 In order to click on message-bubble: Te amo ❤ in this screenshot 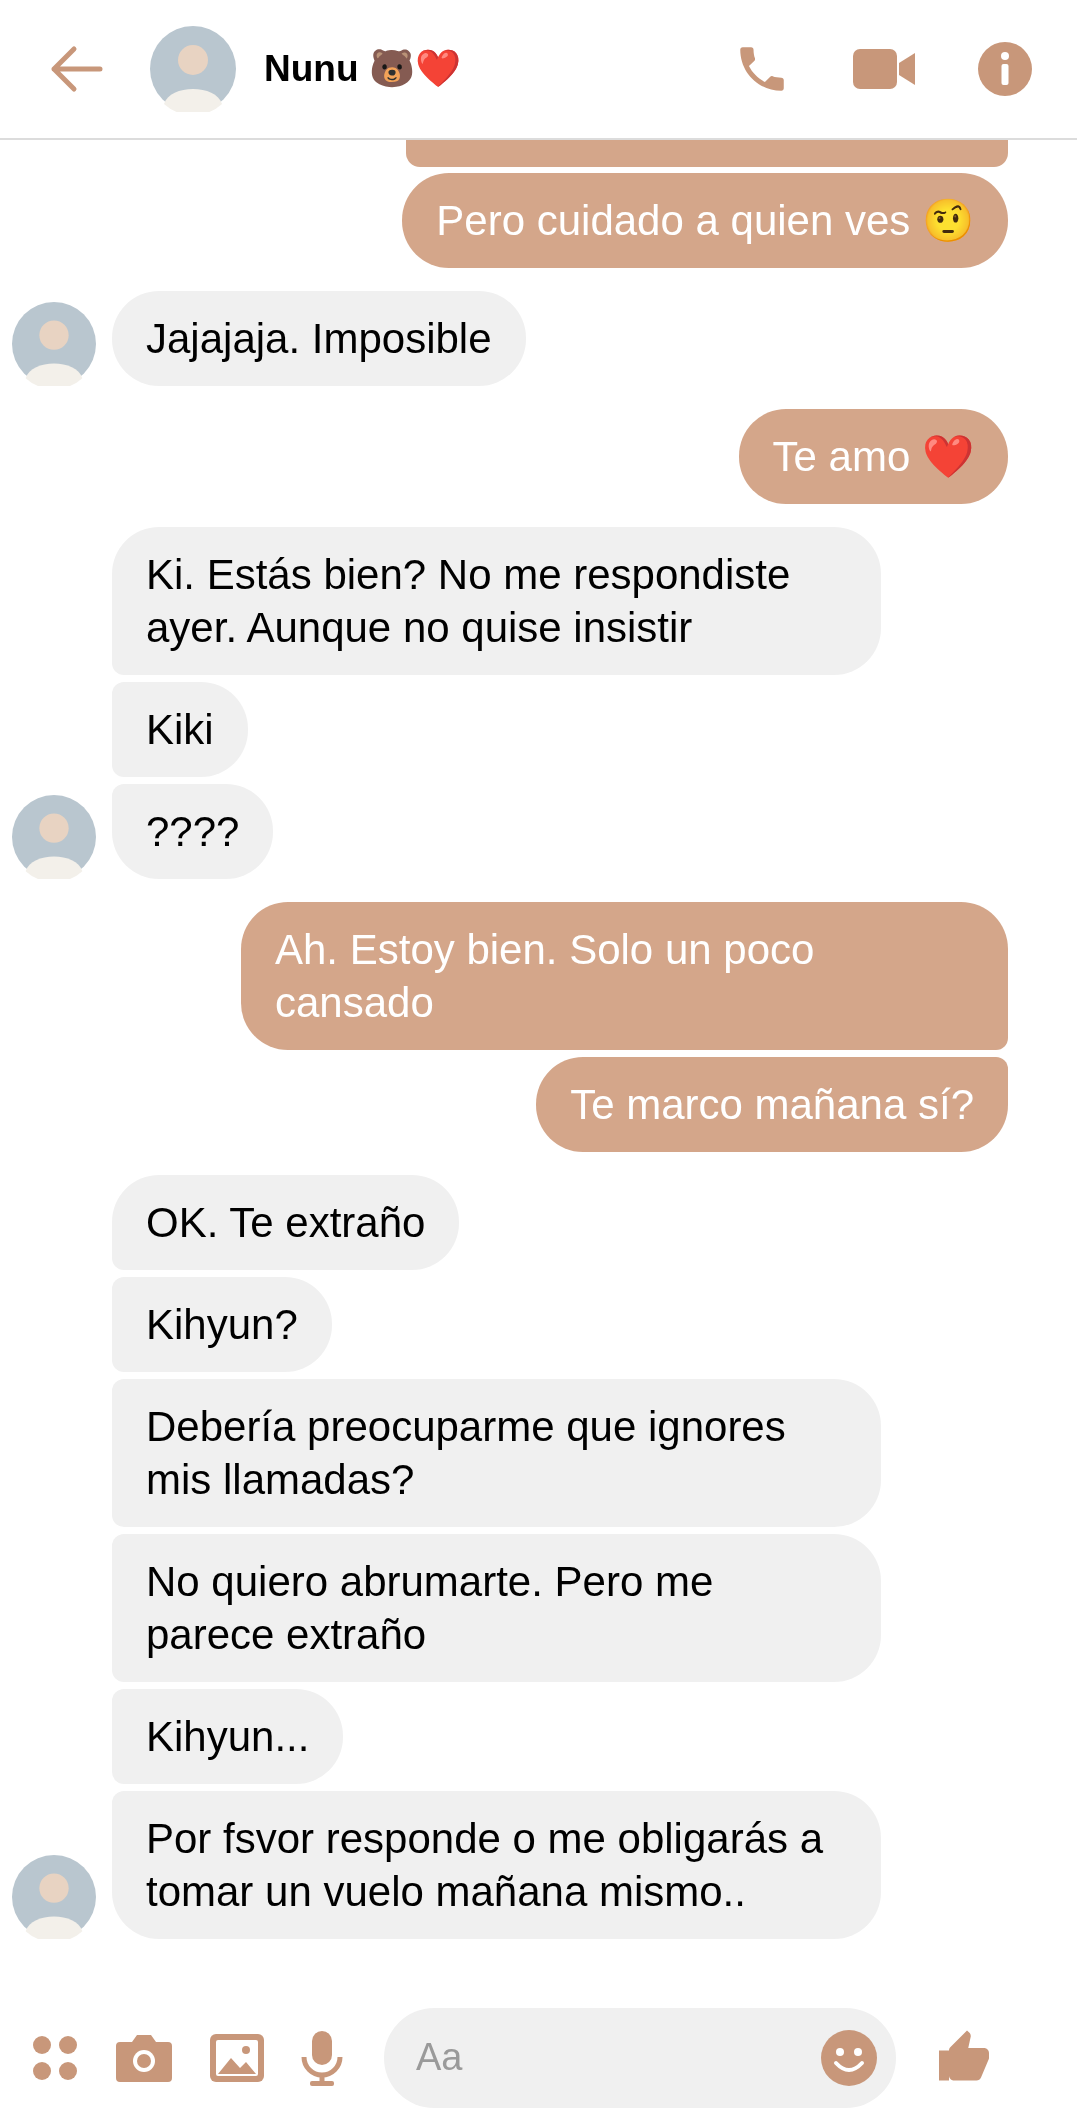, I will do `click(873, 456)`.